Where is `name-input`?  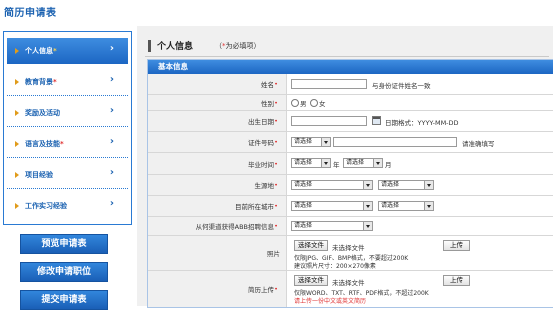 name-input is located at coordinates (329, 84).